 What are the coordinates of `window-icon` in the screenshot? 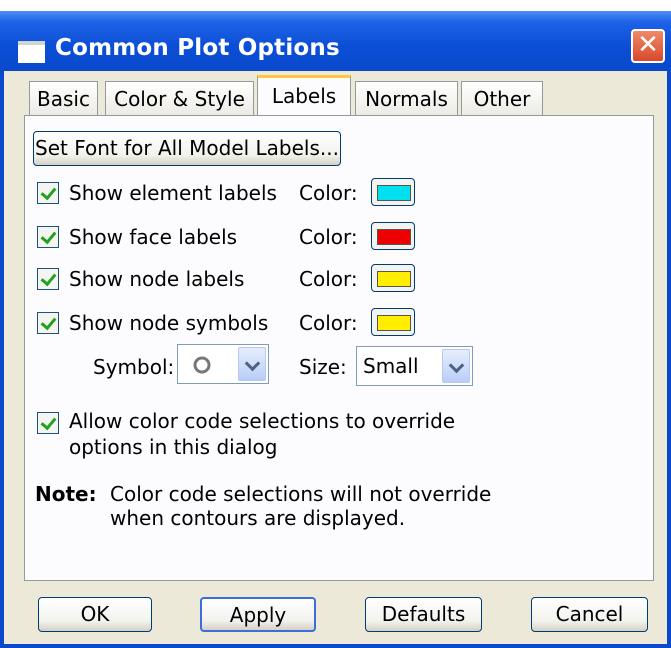 It's located at (31, 52).